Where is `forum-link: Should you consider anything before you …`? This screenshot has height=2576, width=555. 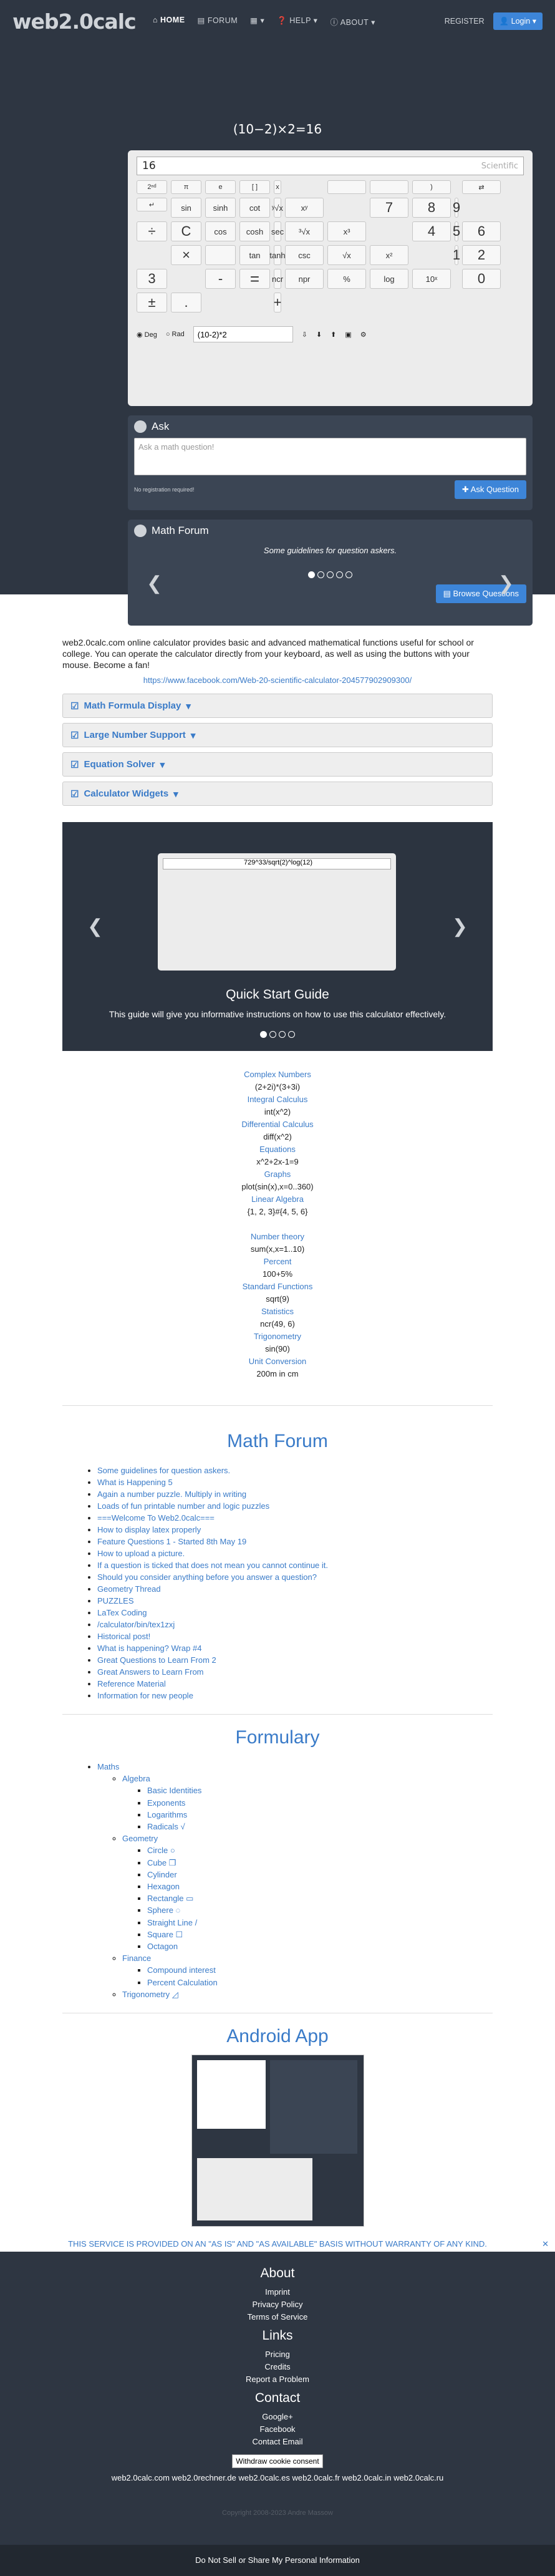 forum-link: Should you consider anything before you … is located at coordinates (207, 1577).